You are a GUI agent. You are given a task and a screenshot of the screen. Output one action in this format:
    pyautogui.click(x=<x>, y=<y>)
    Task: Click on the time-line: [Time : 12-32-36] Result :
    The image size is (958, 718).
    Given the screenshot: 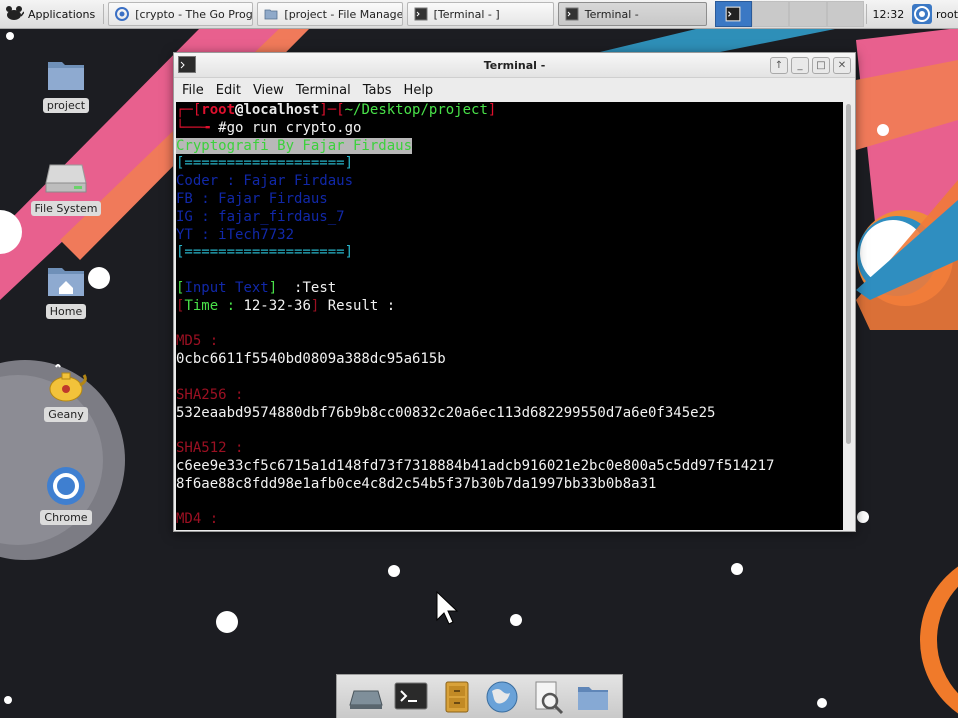 What is the action you would take?
    pyautogui.click(x=286, y=305)
    